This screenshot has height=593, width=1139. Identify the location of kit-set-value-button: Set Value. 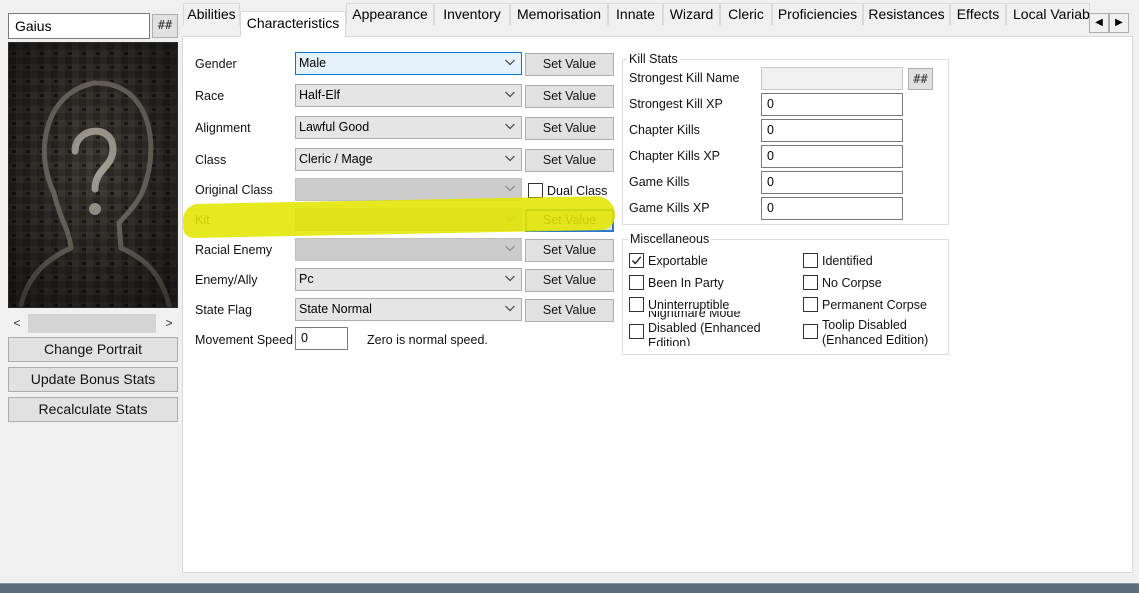
(569, 220).